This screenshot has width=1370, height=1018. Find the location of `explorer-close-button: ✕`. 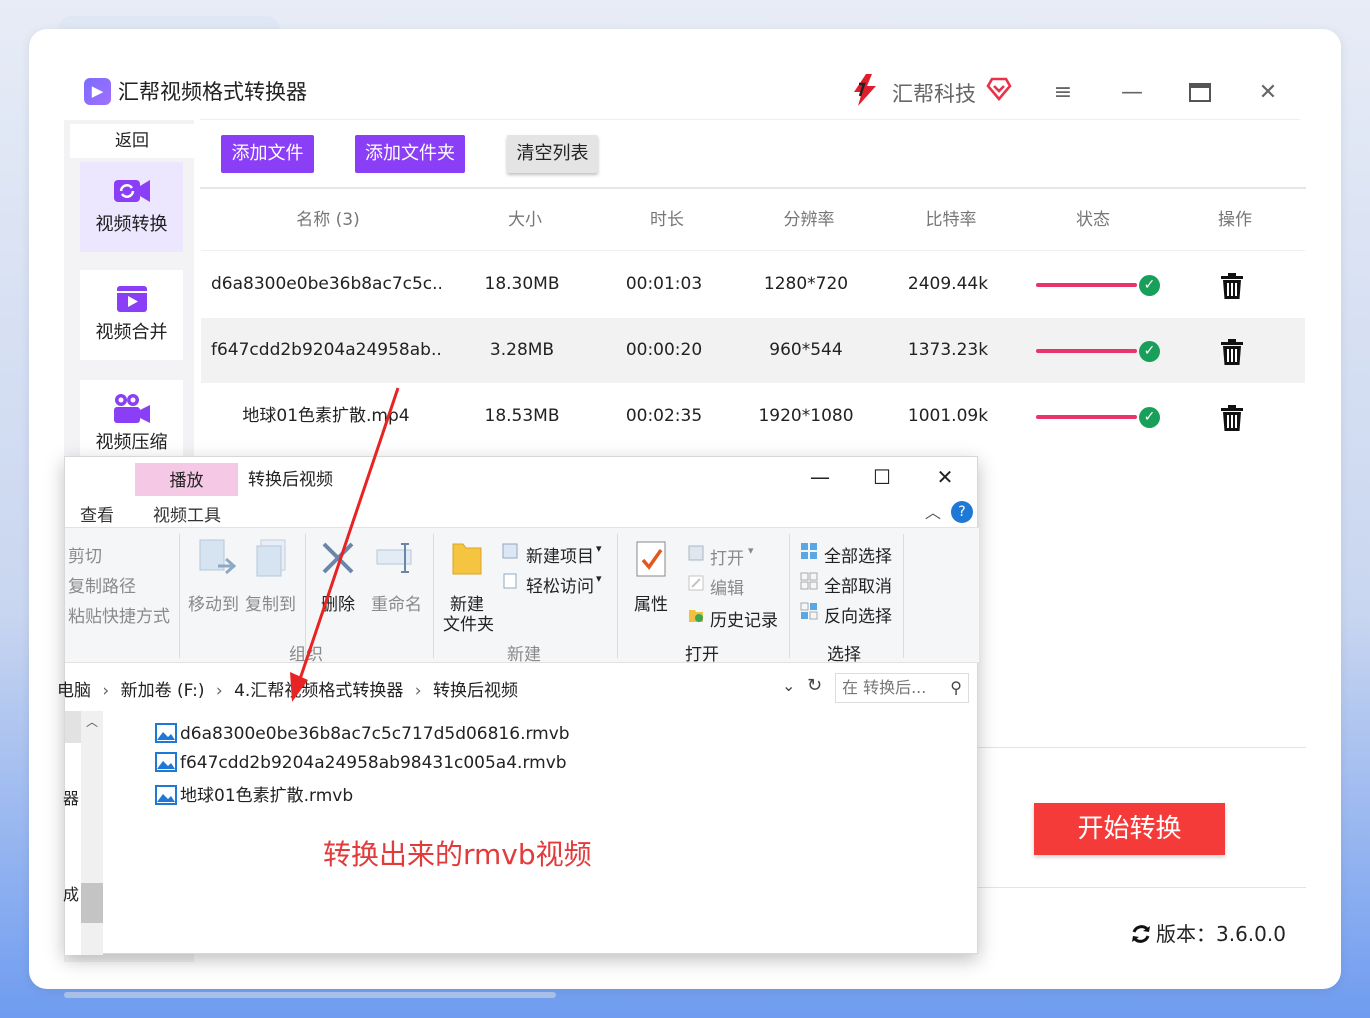

explorer-close-button: ✕ is located at coordinates (945, 477).